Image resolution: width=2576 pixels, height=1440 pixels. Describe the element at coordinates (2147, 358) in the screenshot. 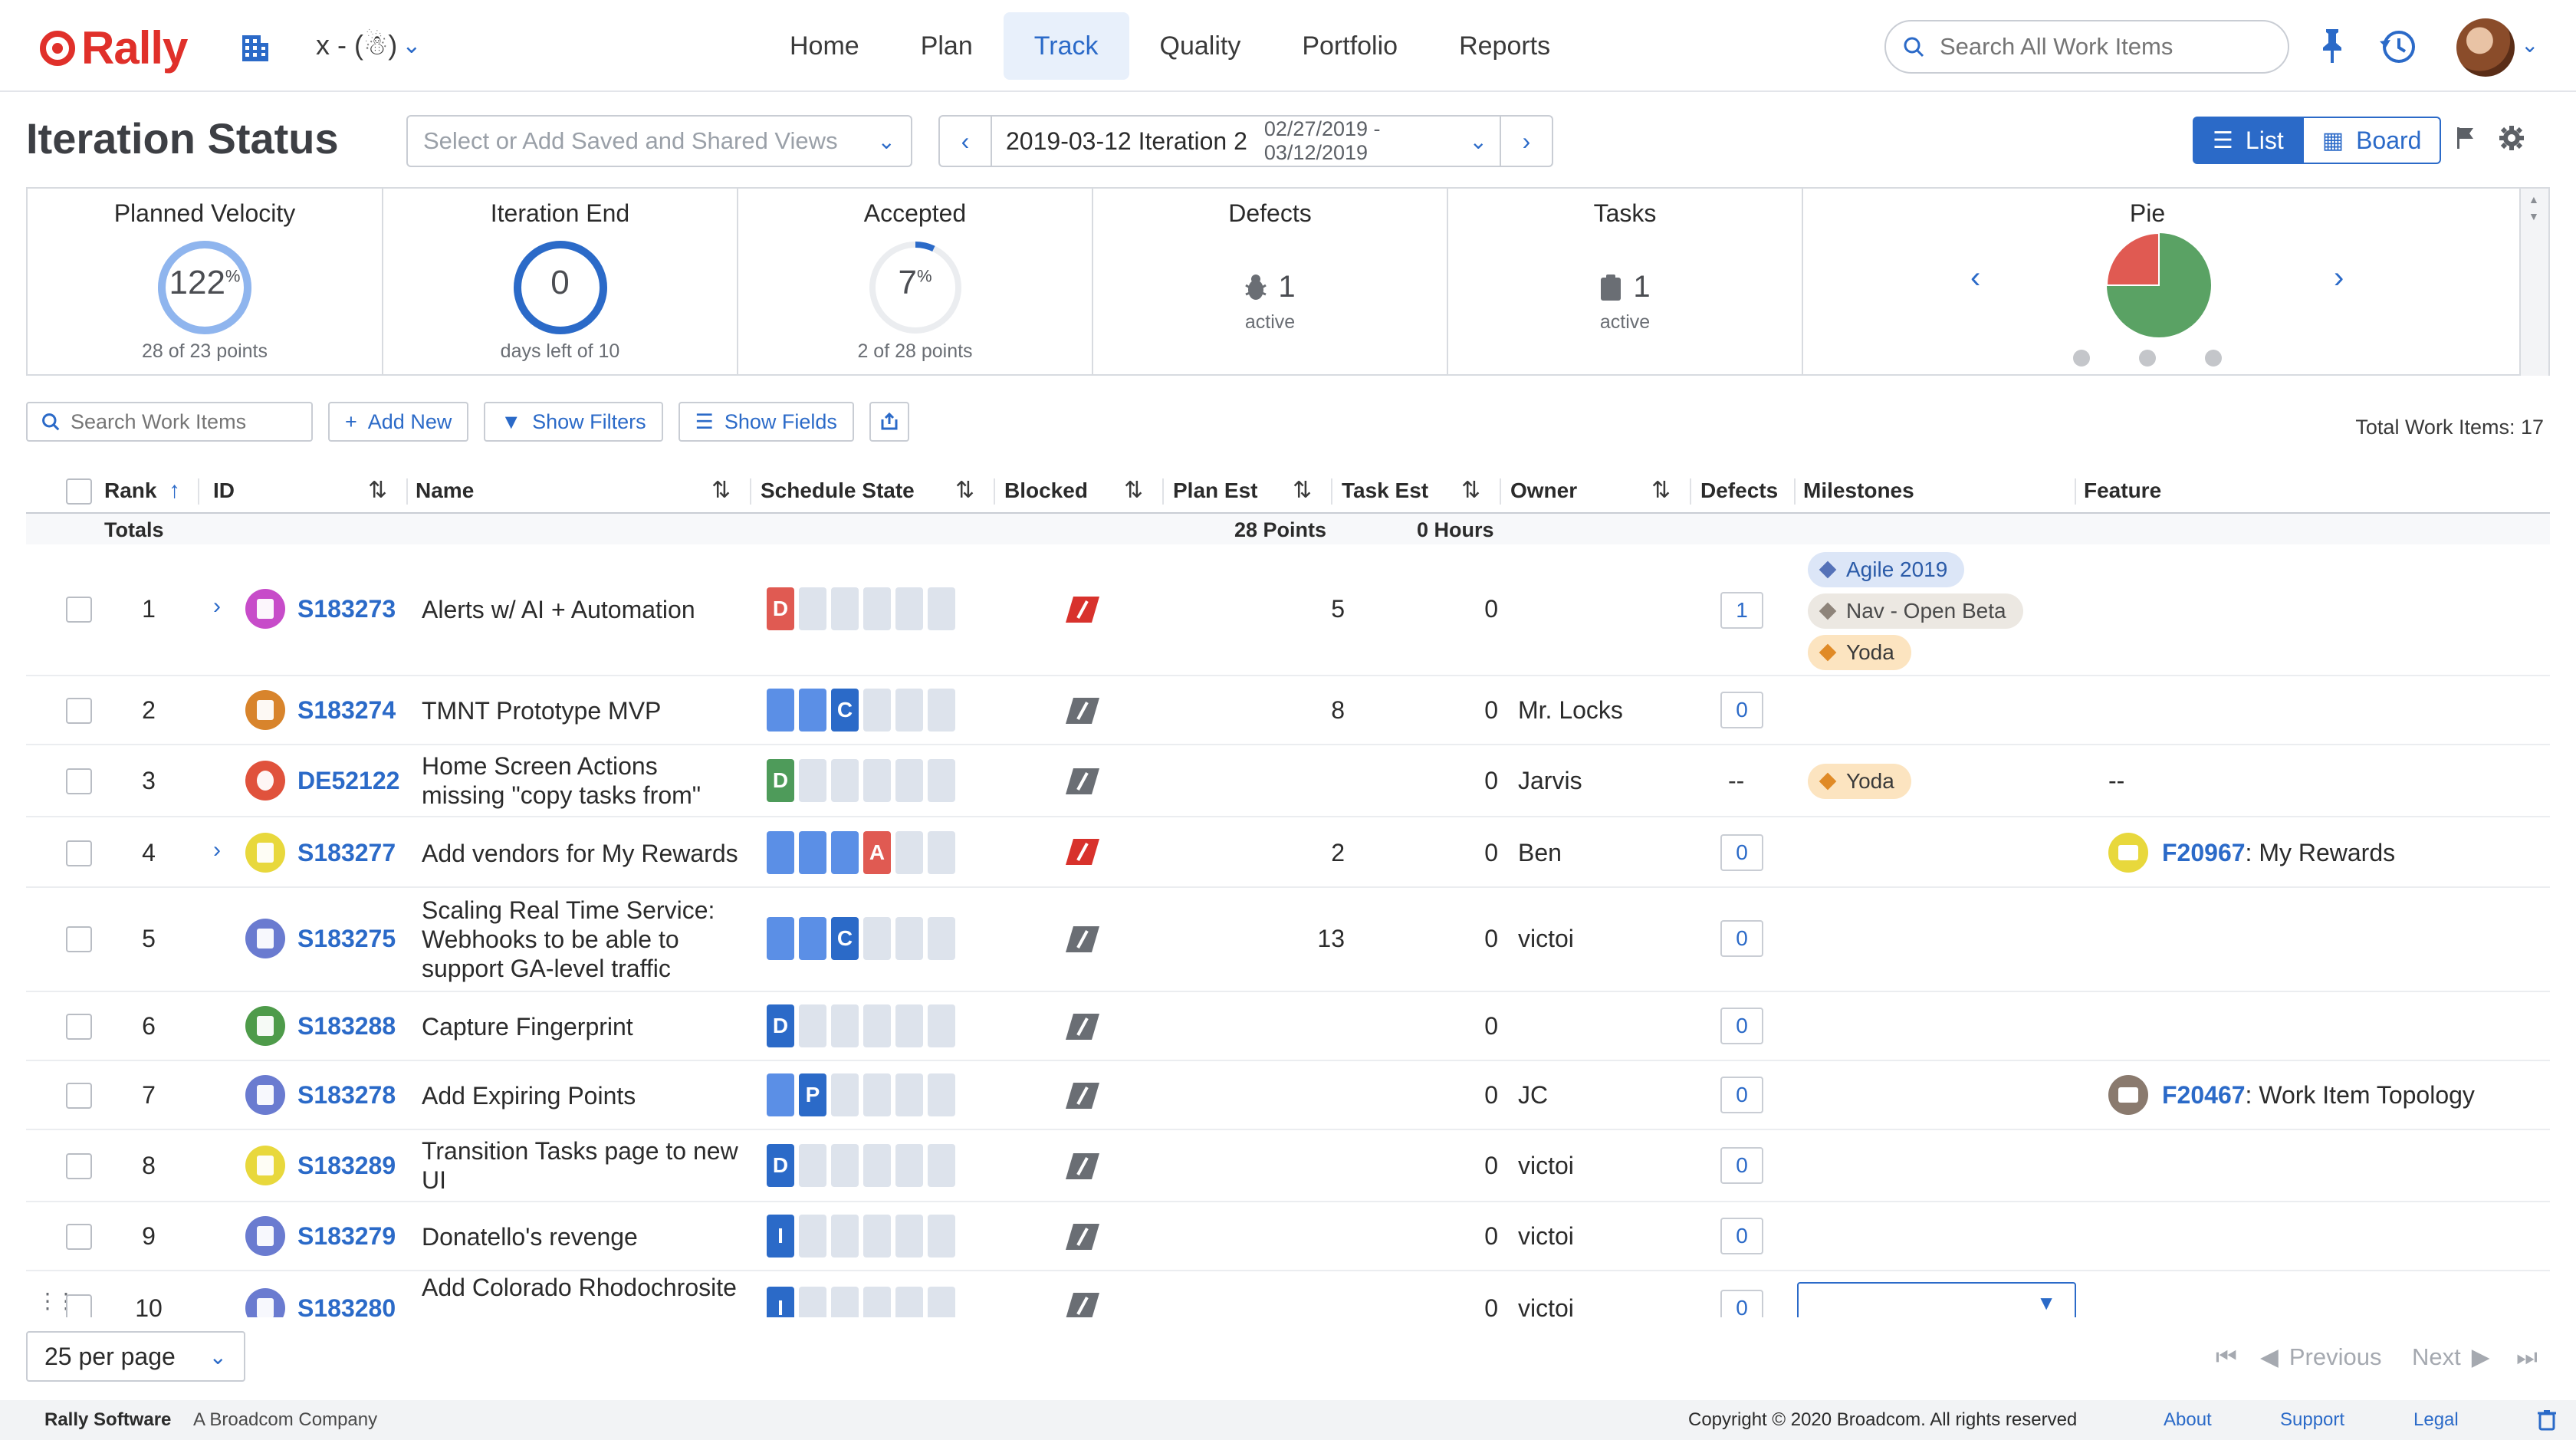

I see `pager-dot` at that location.